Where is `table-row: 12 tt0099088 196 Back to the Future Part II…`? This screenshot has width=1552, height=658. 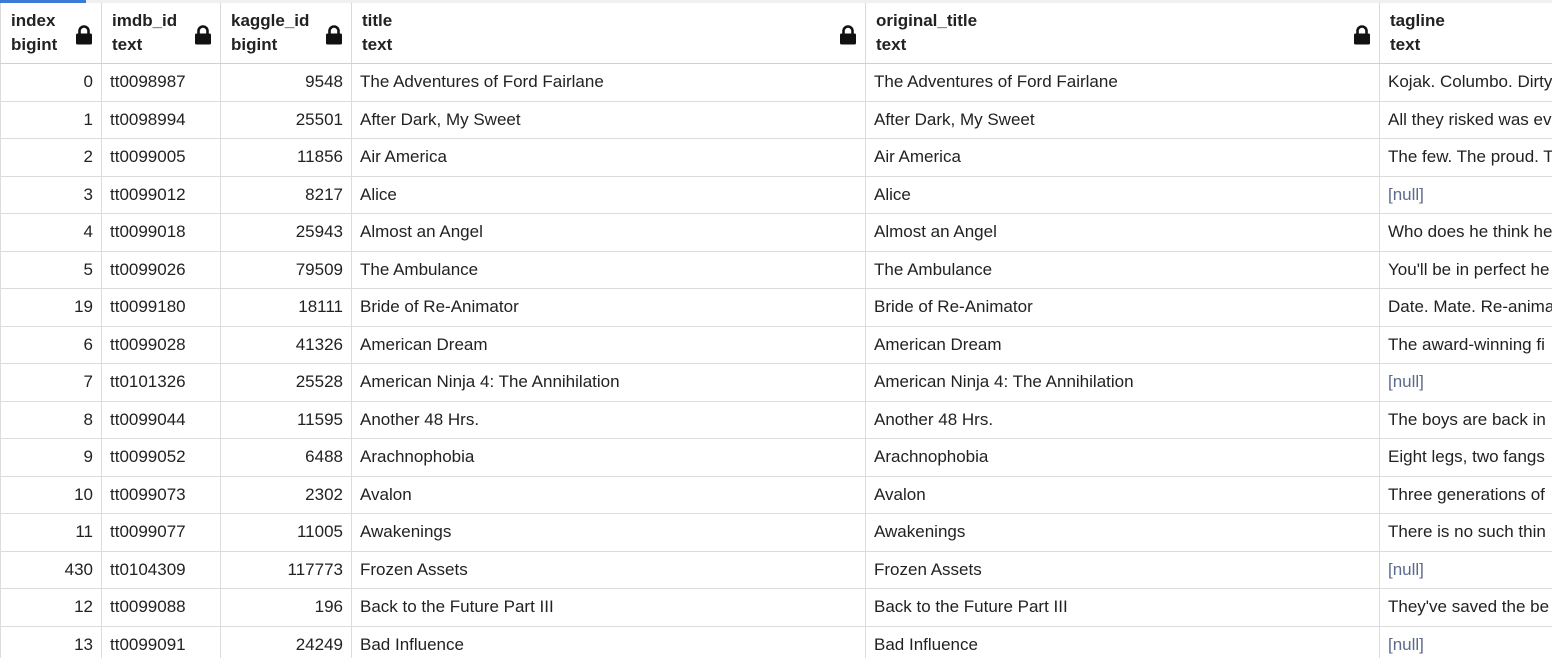 table-row: 12 tt0099088 196 Back to the Future Part II… is located at coordinates (776, 607).